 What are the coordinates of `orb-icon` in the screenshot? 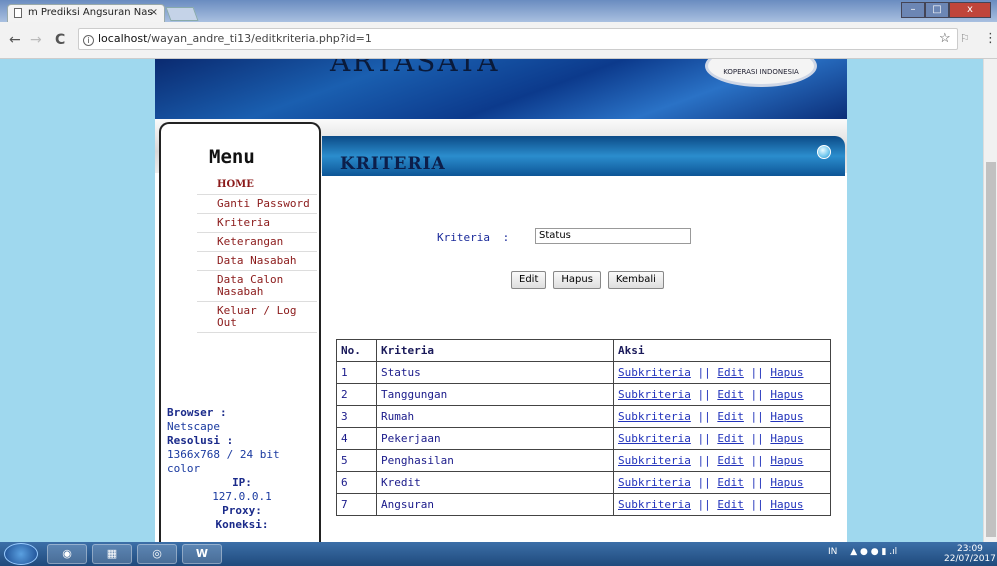 It's located at (824, 152).